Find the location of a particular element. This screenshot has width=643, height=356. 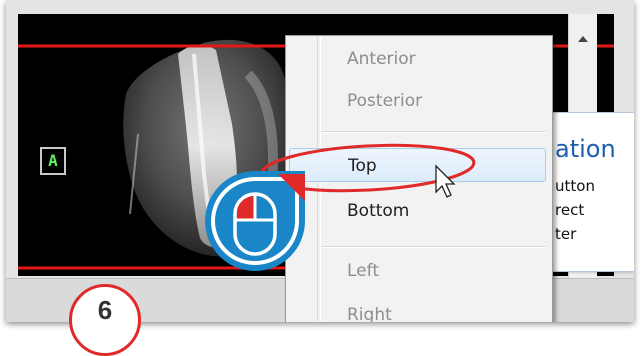

step-number-badge: 6 is located at coordinates (105, 320).